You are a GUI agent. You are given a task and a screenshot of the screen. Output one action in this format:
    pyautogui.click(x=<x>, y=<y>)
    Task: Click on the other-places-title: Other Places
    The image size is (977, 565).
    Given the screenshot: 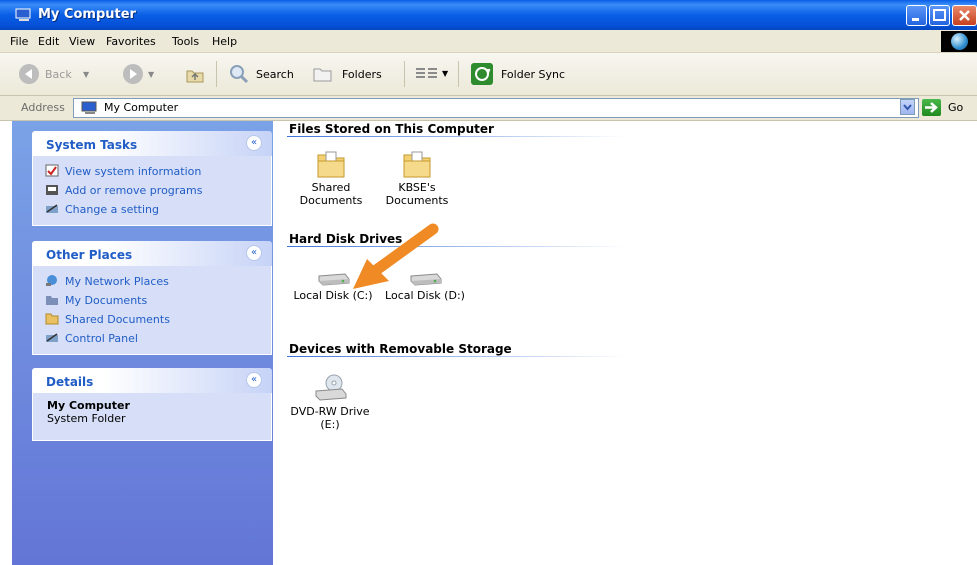 What is the action you would take?
    pyautogui.click(x=89, y=255)
    